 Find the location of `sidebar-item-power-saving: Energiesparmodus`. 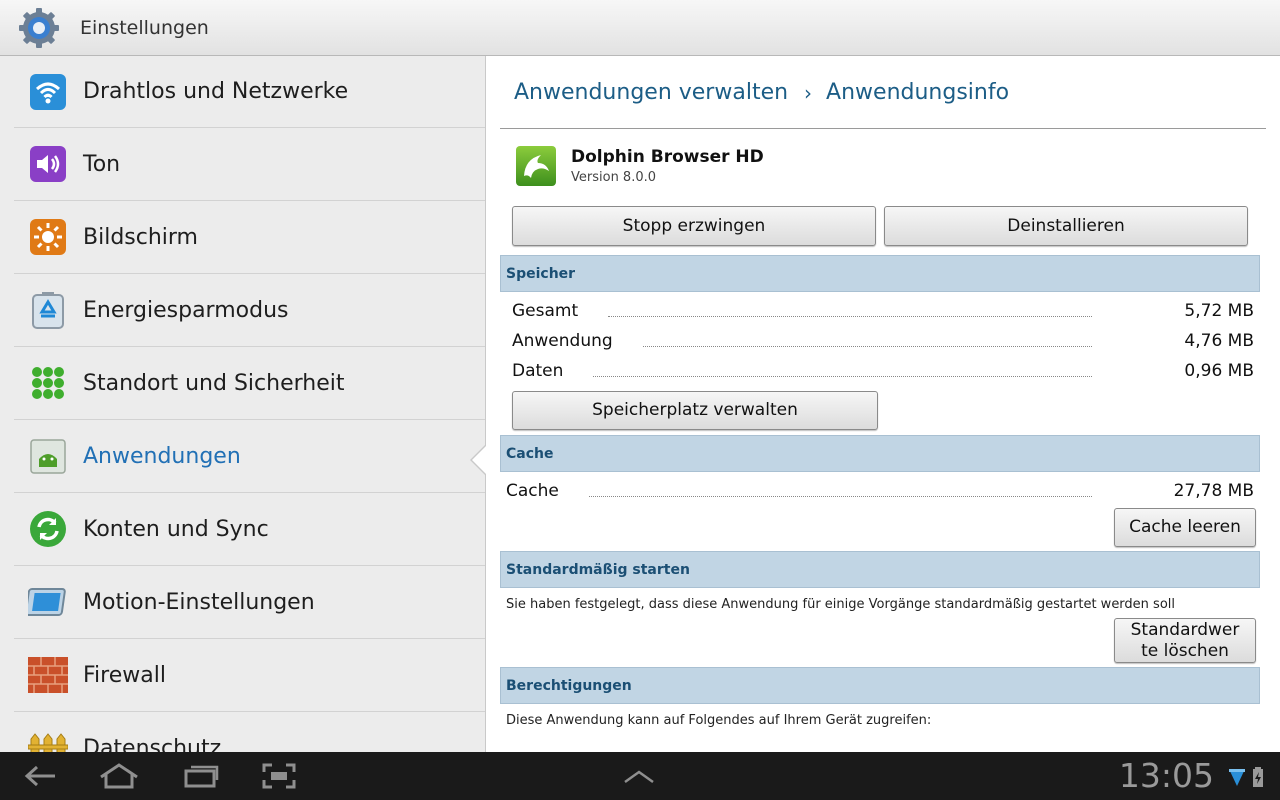

sidebar-item-power-saving: Energiesparmodus is located at coordinates (249, 310).